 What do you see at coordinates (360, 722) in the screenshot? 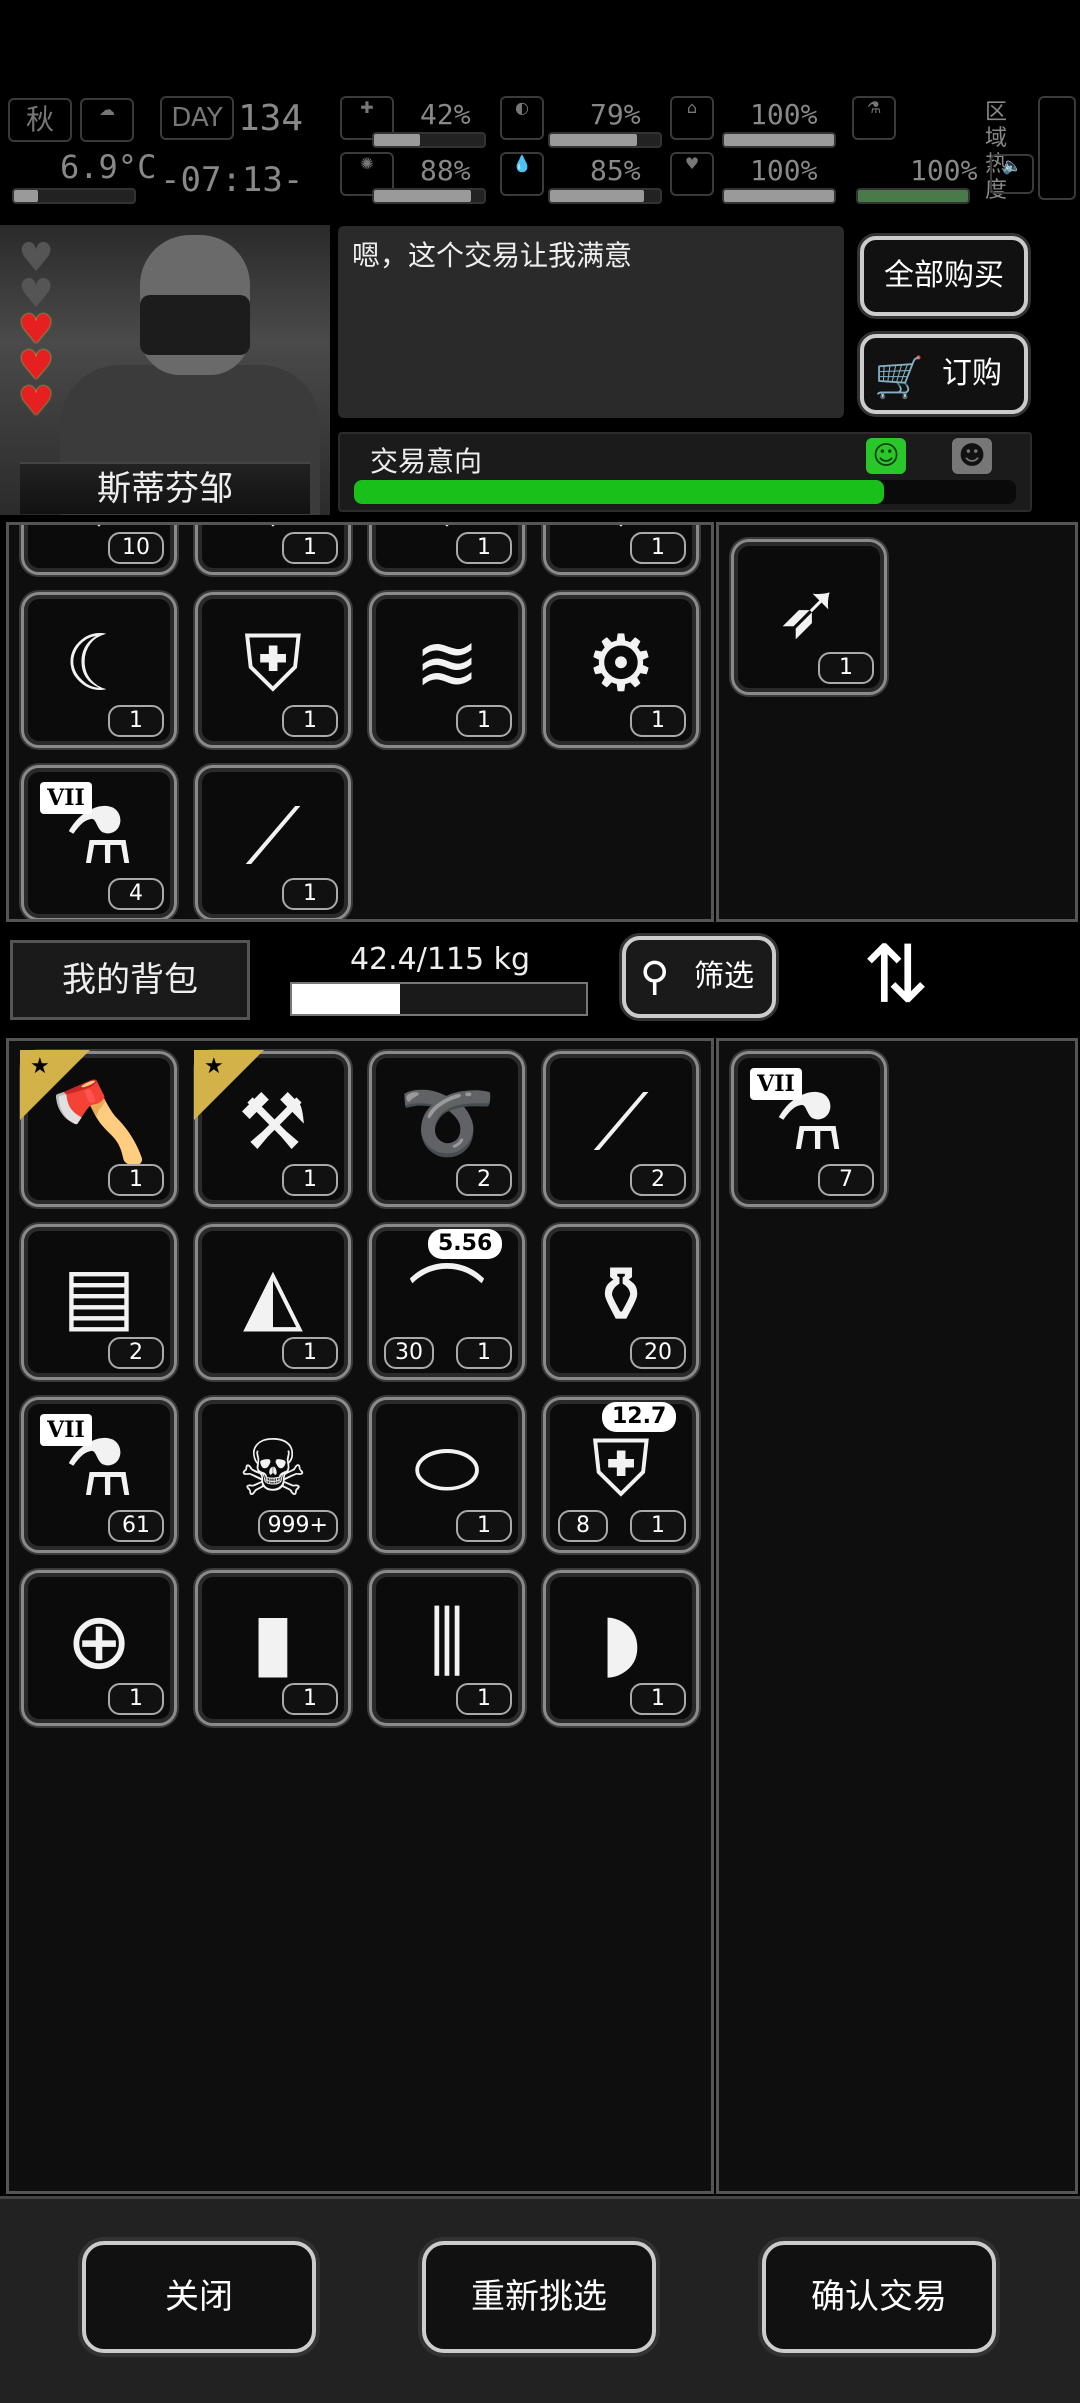
I see `merchant-inventory: ◆10◆1◆1◆1☾1⛨1≋1⚙1⚗VII4⟋1` at bounding box center [360, 722].